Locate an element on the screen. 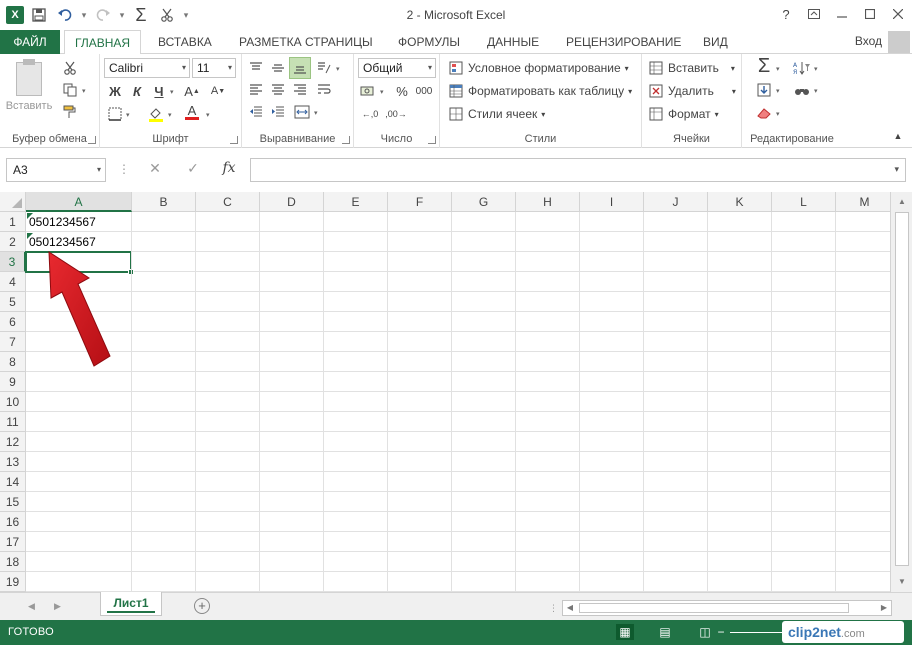  delete-cells-button: Удалить ▾ is located at coordinates (692, 91).